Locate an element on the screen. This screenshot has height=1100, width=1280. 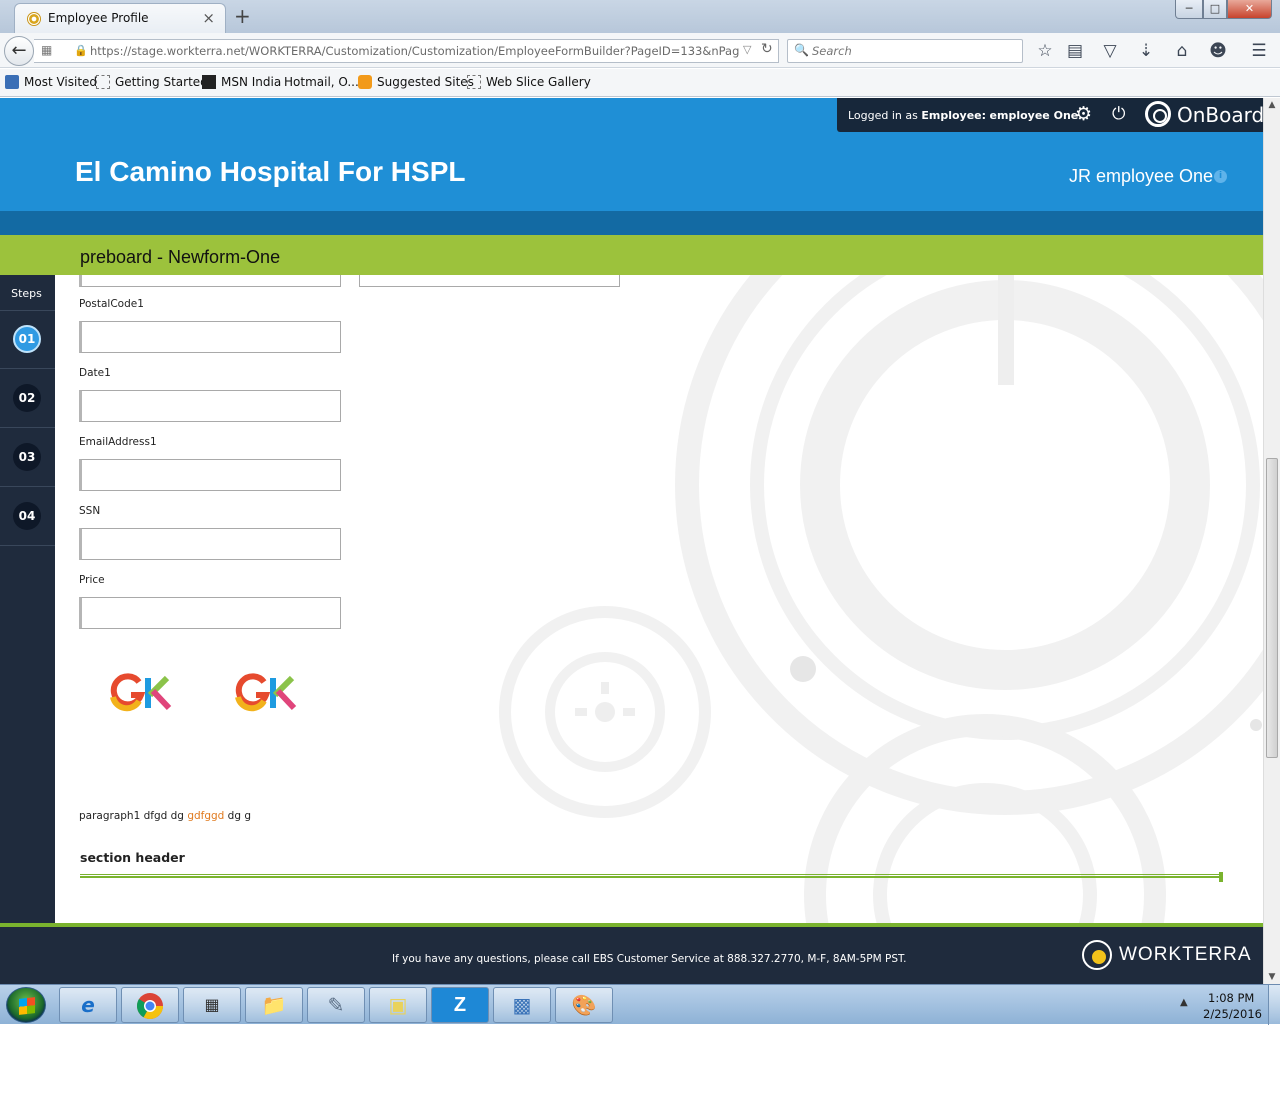
user-display-name: JR employee One is located at coordinates (1141, 176).